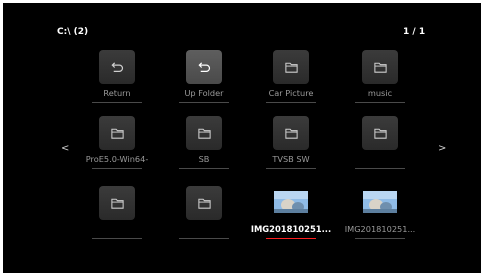  I want to click on grid-item-label: Car Picture, so click(291, 93).